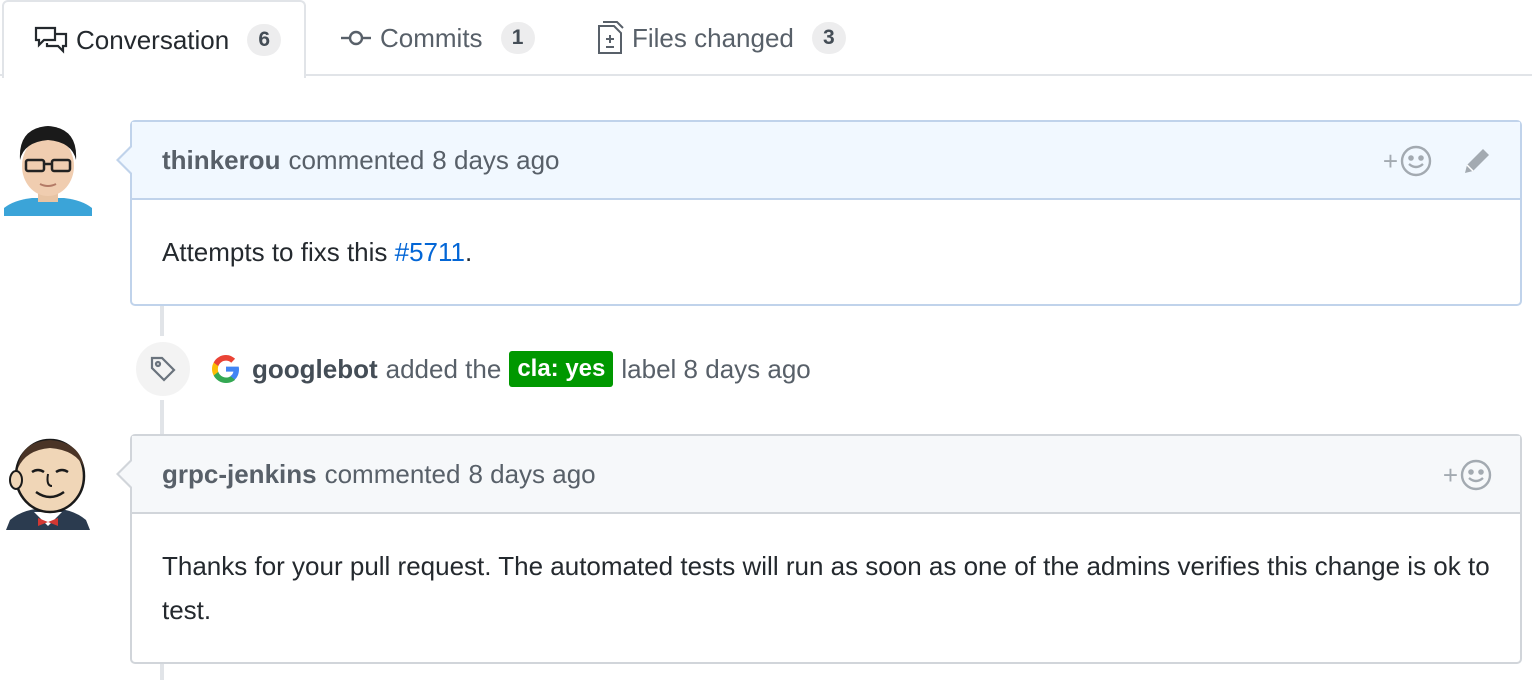 The image size is (1532, 680). What do you see at coordinates (51, 40) in the screenshot?
I see `comment-discussion-icon` at bounding box center [51, 40].